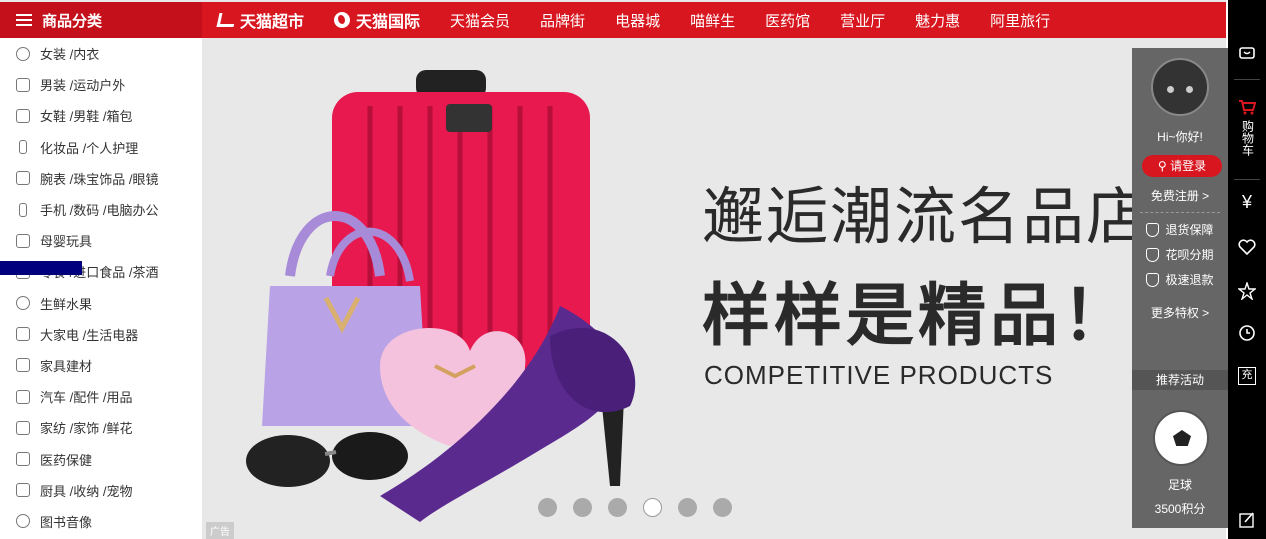 The height and width of the screenshot is (539, 1266). Describe the element at coordinates (23, 209) in the screenshot. I see `phone-icon` at that location.